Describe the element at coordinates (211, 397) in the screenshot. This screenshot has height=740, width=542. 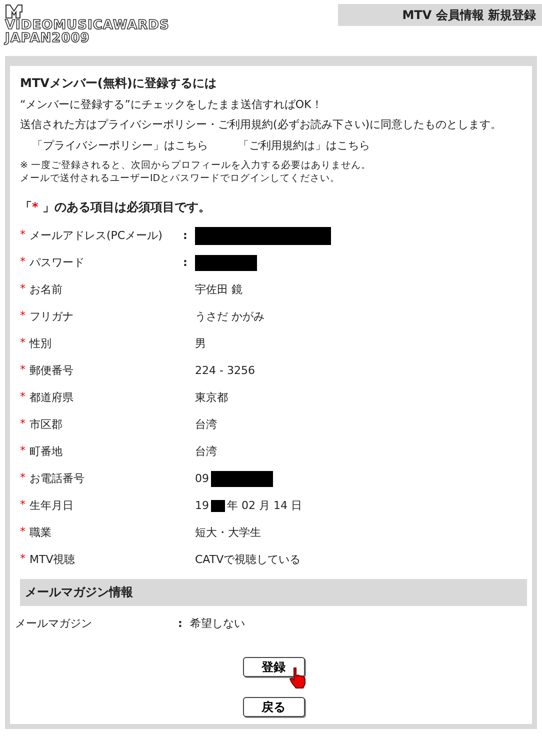
I see `field-value: 東京都` at that location.